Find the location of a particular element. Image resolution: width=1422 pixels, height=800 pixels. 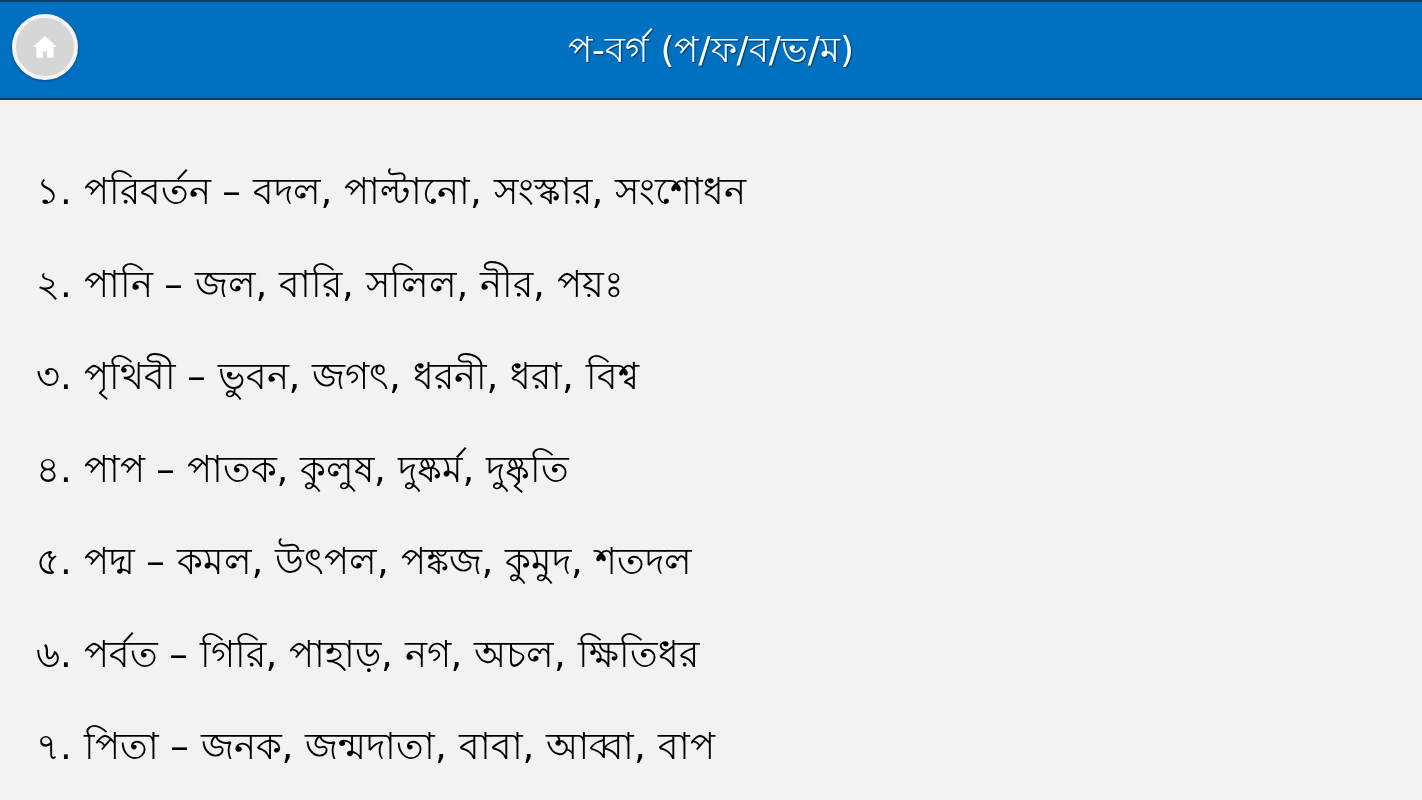

home-button is located at coordinates (45, 47).